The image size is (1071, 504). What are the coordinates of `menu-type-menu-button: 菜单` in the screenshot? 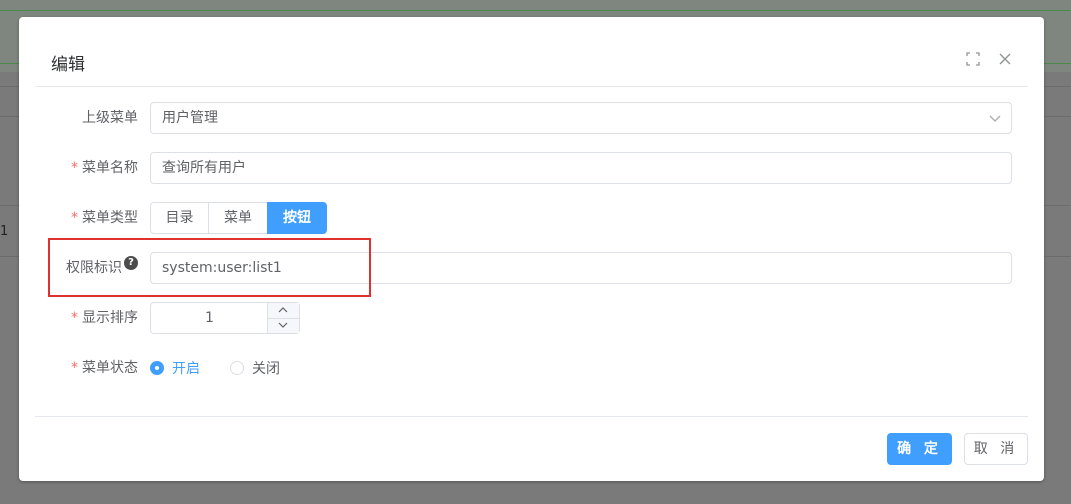 It's located at (238, 218).